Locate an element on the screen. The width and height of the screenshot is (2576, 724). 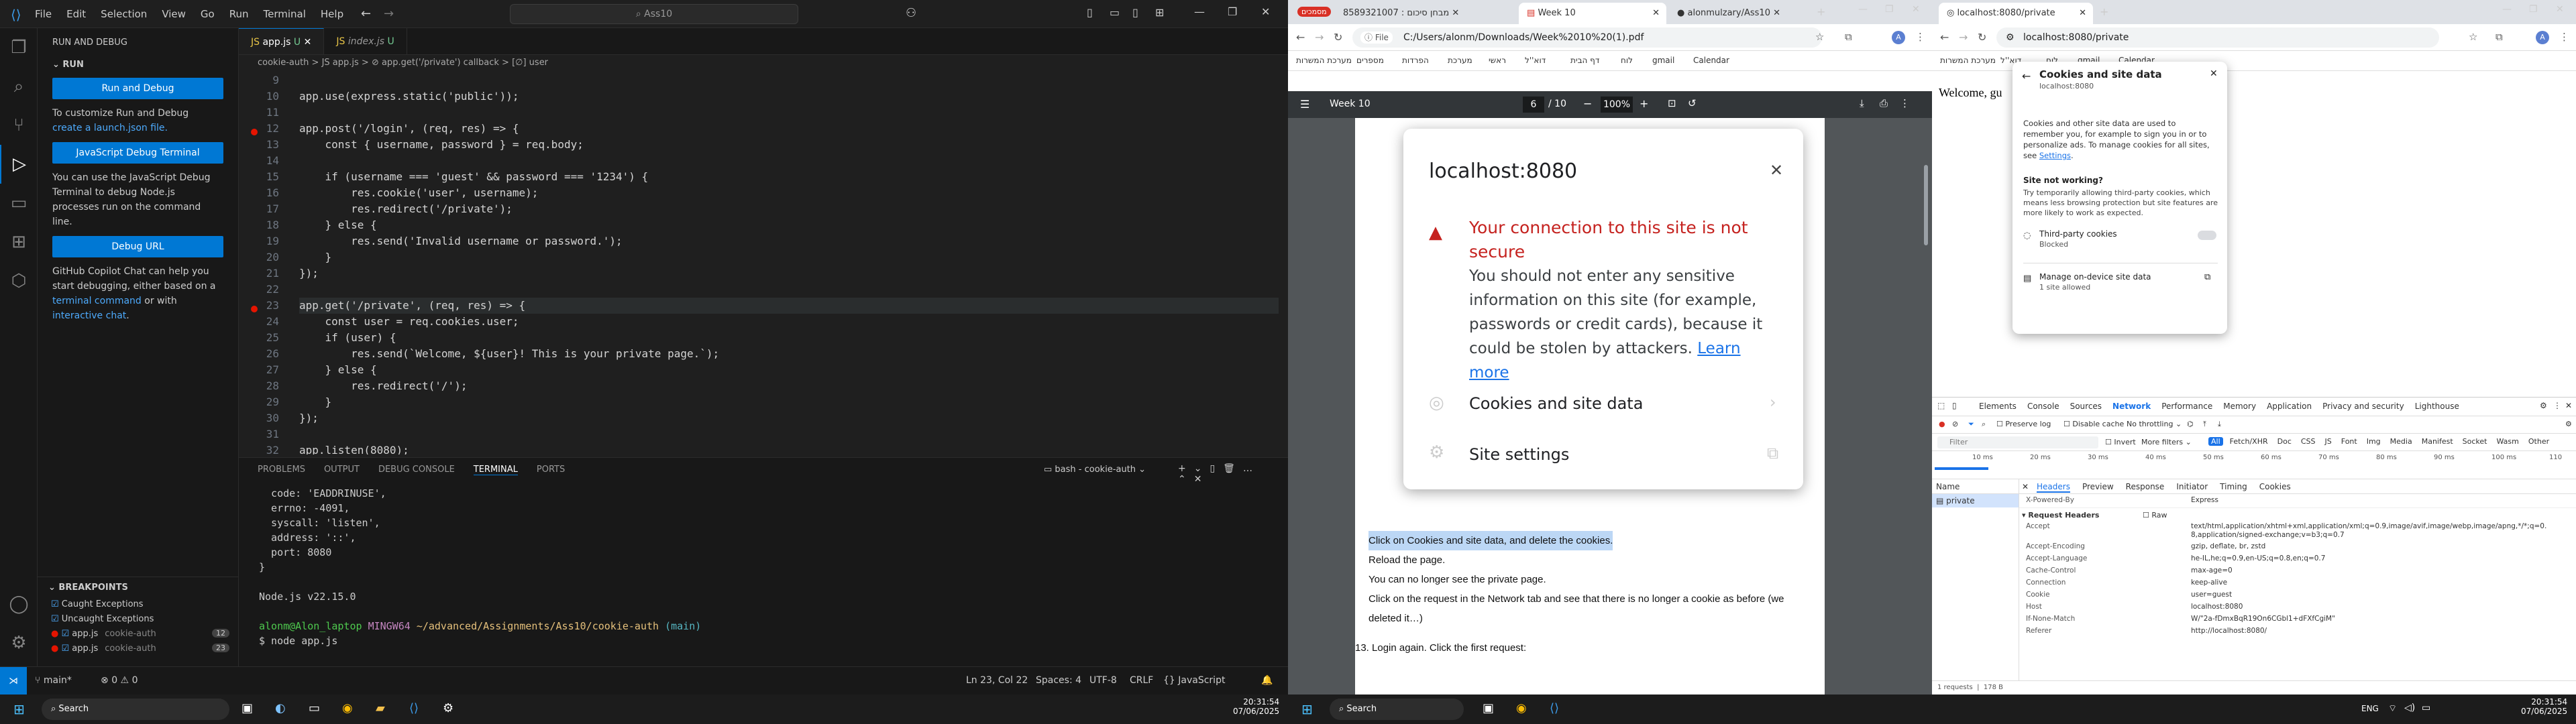
debug-url-button: Debug URL is located at coordinates (137, 246).